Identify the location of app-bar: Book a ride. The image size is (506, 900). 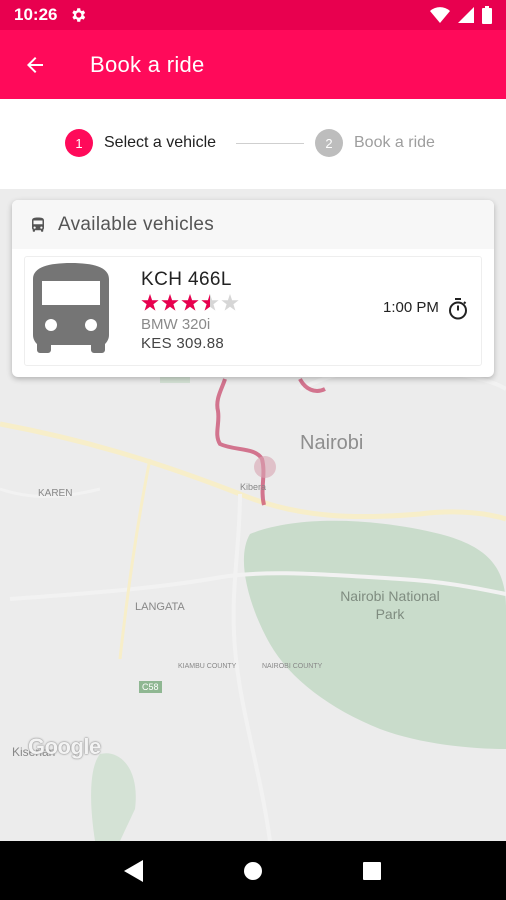
(253, 64).